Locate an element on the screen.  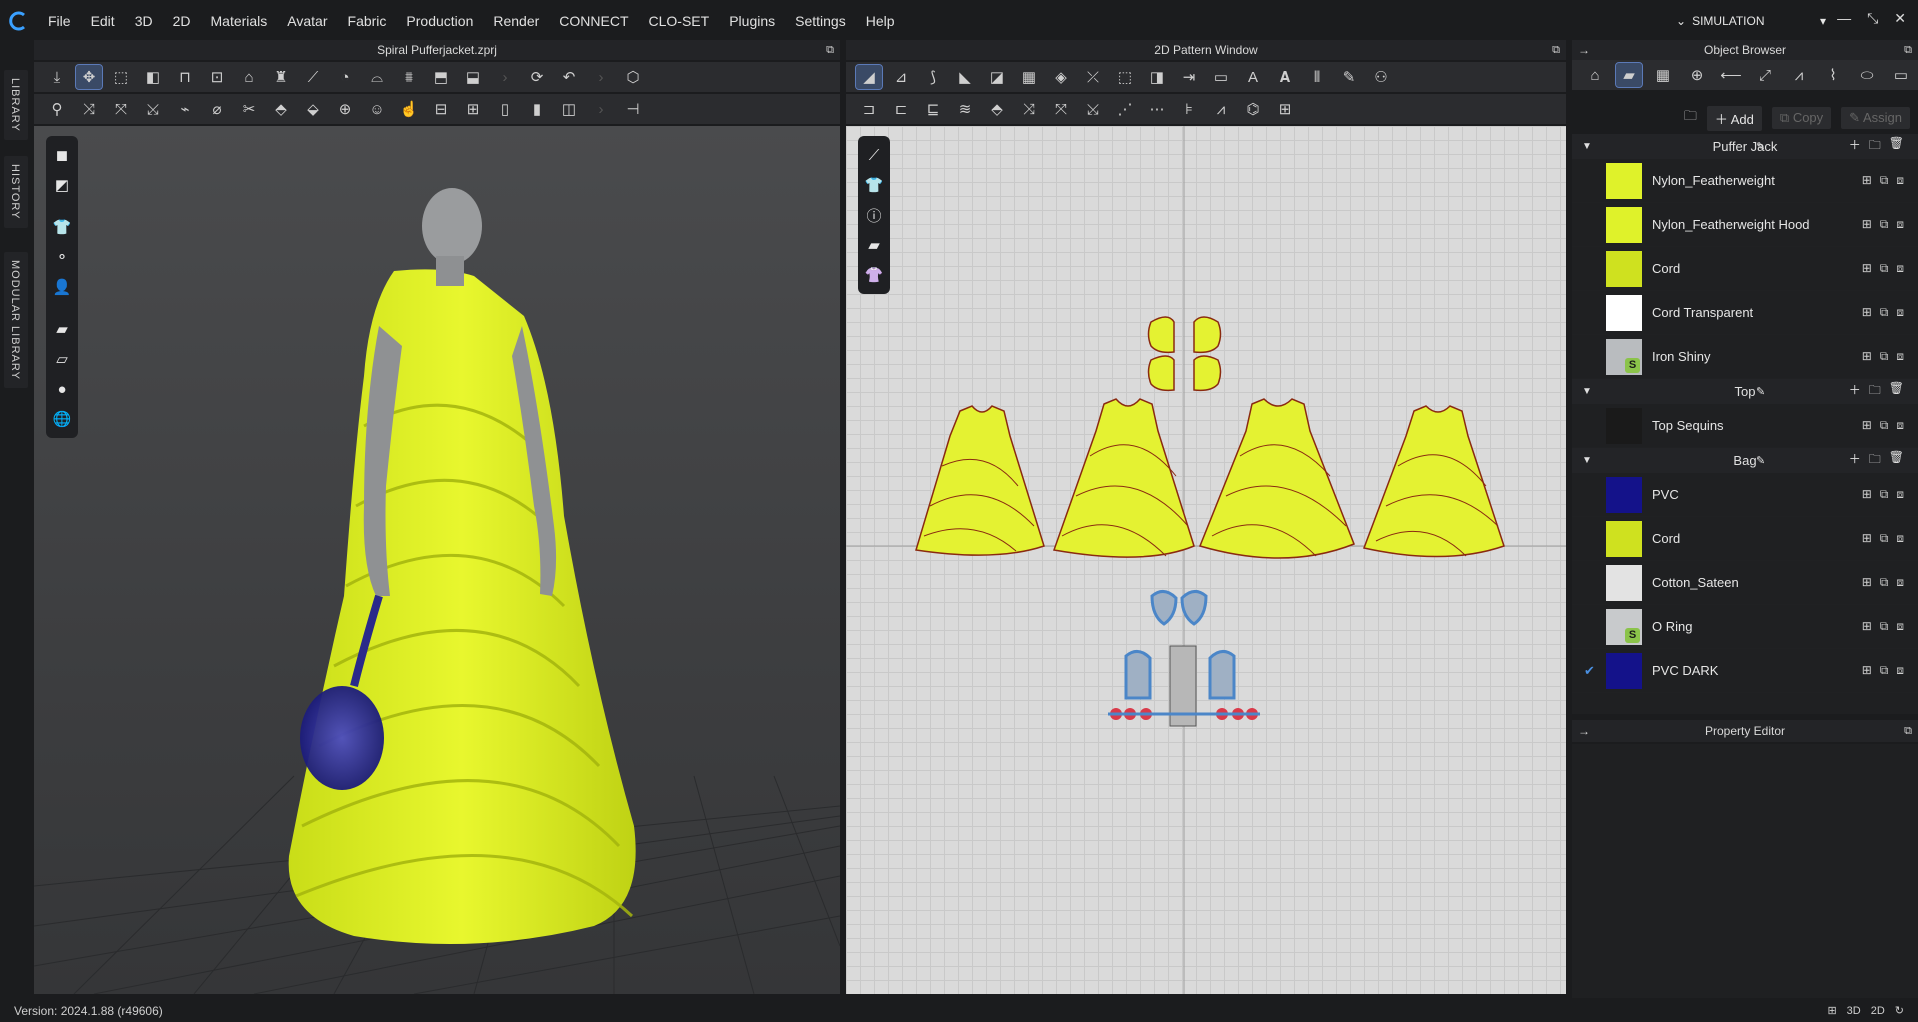
more-icon: › is located at coordinates (505, 77).